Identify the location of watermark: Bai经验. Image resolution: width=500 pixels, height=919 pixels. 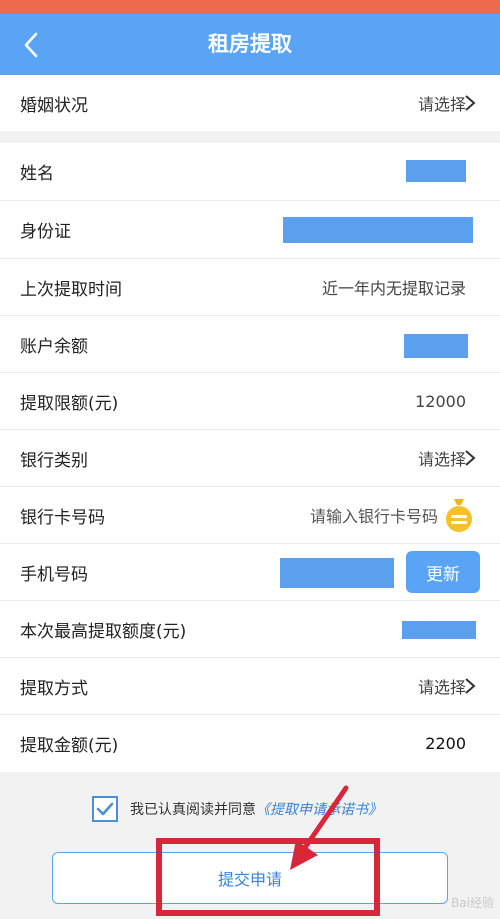
(472, 903).